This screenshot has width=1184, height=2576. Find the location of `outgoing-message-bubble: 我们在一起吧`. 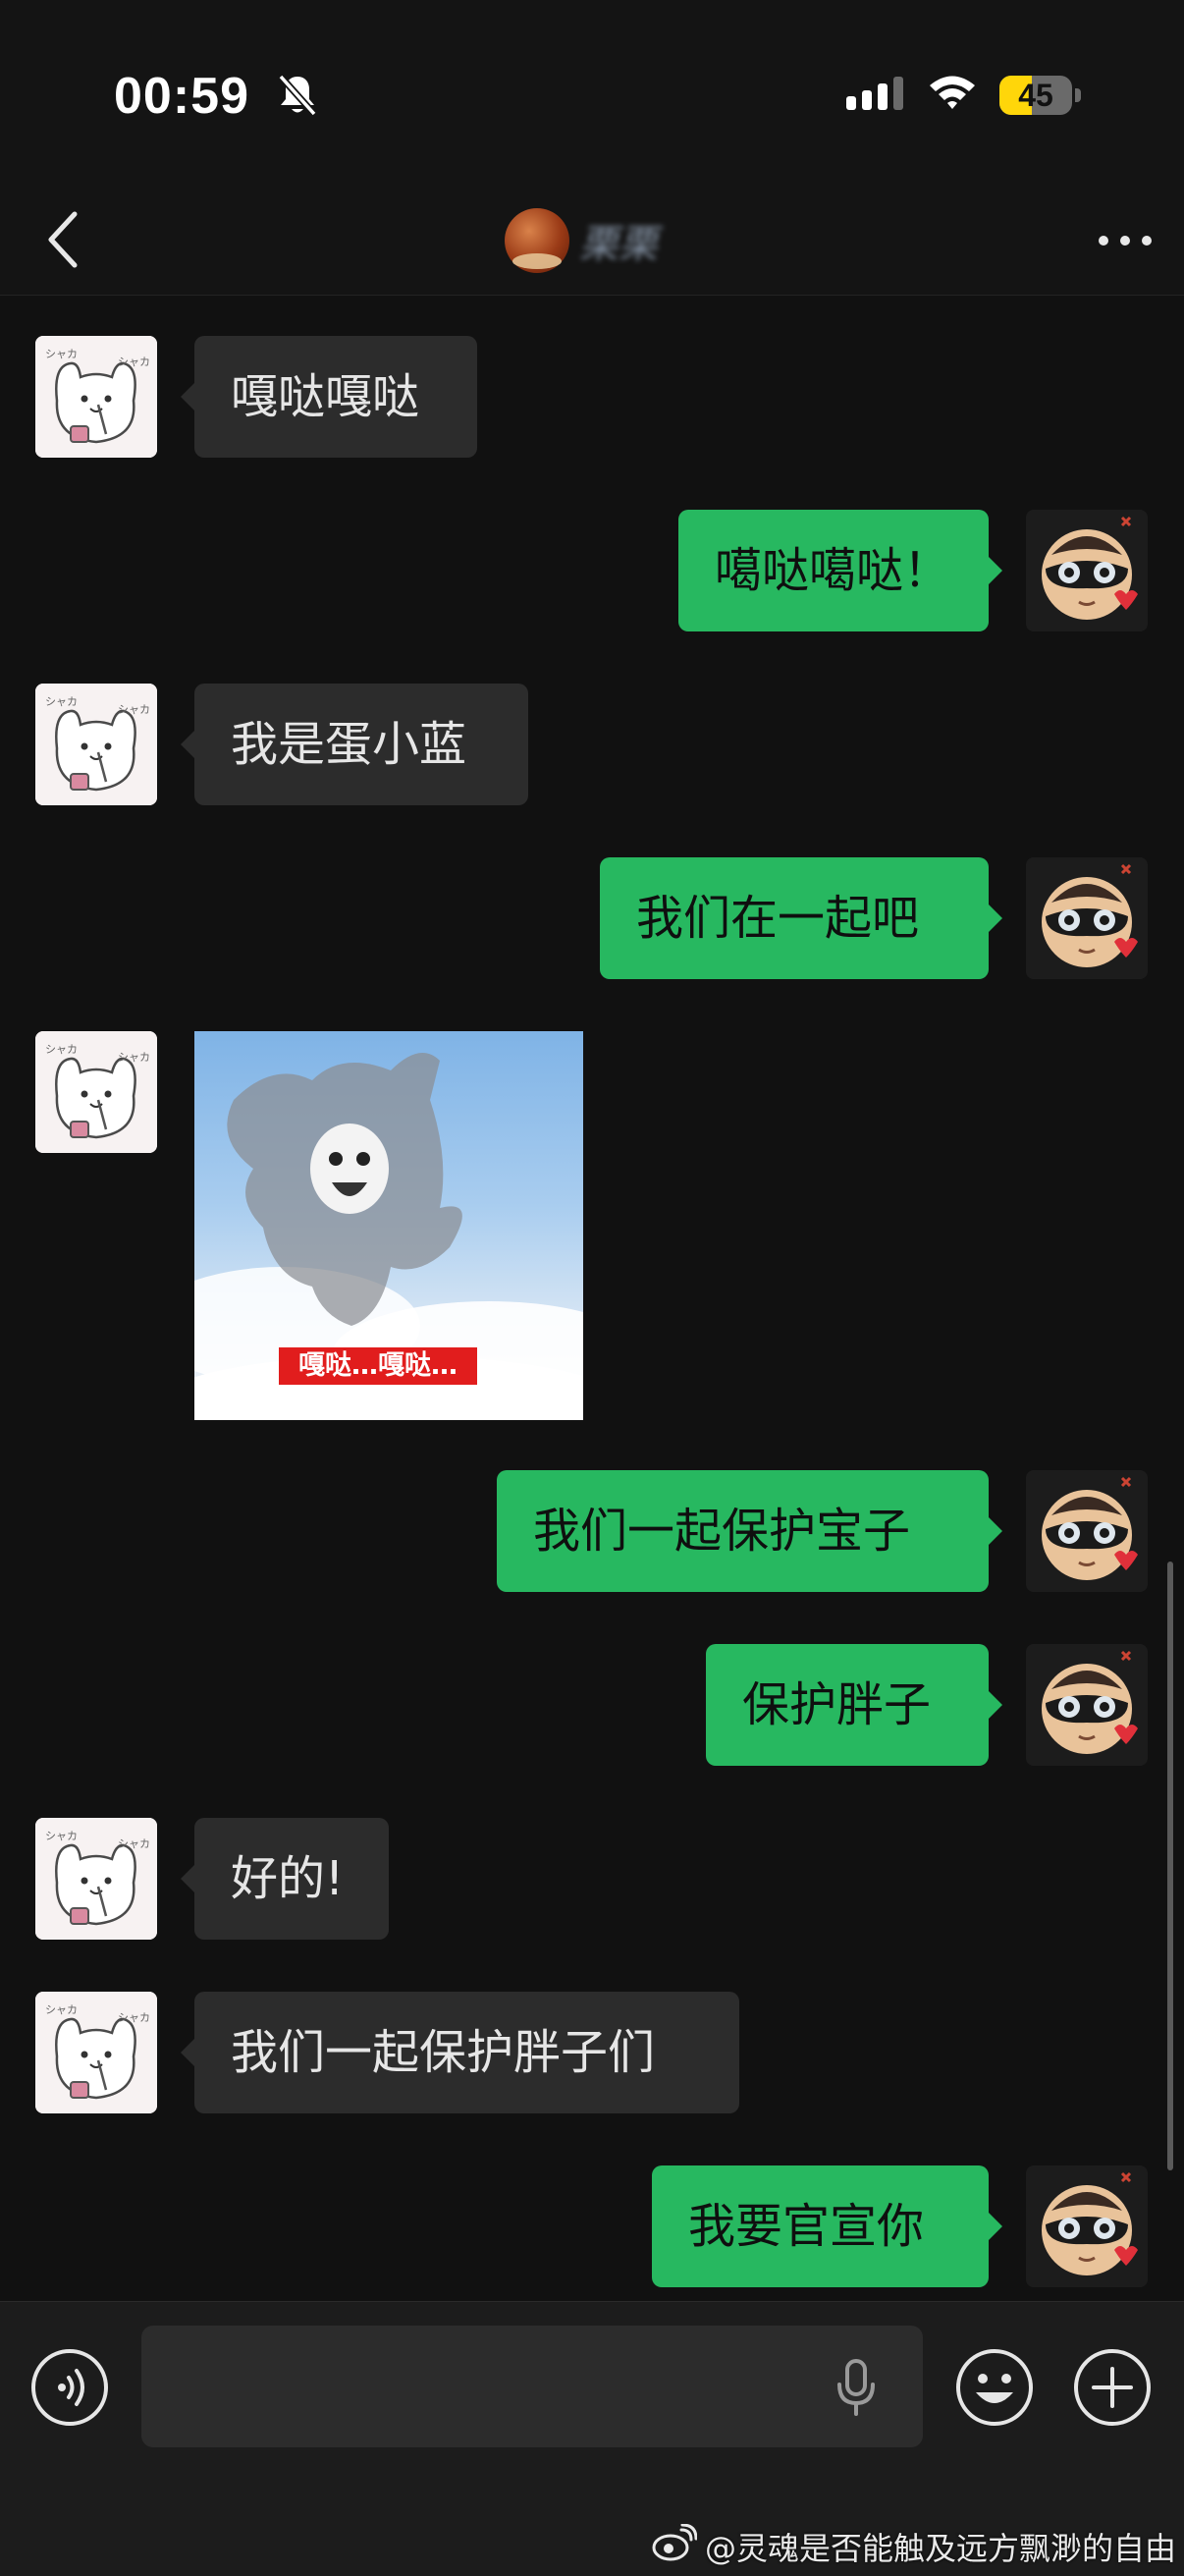

outgoing-message-bubble: 我们在一起吧 is located at coordinates (801, 918).